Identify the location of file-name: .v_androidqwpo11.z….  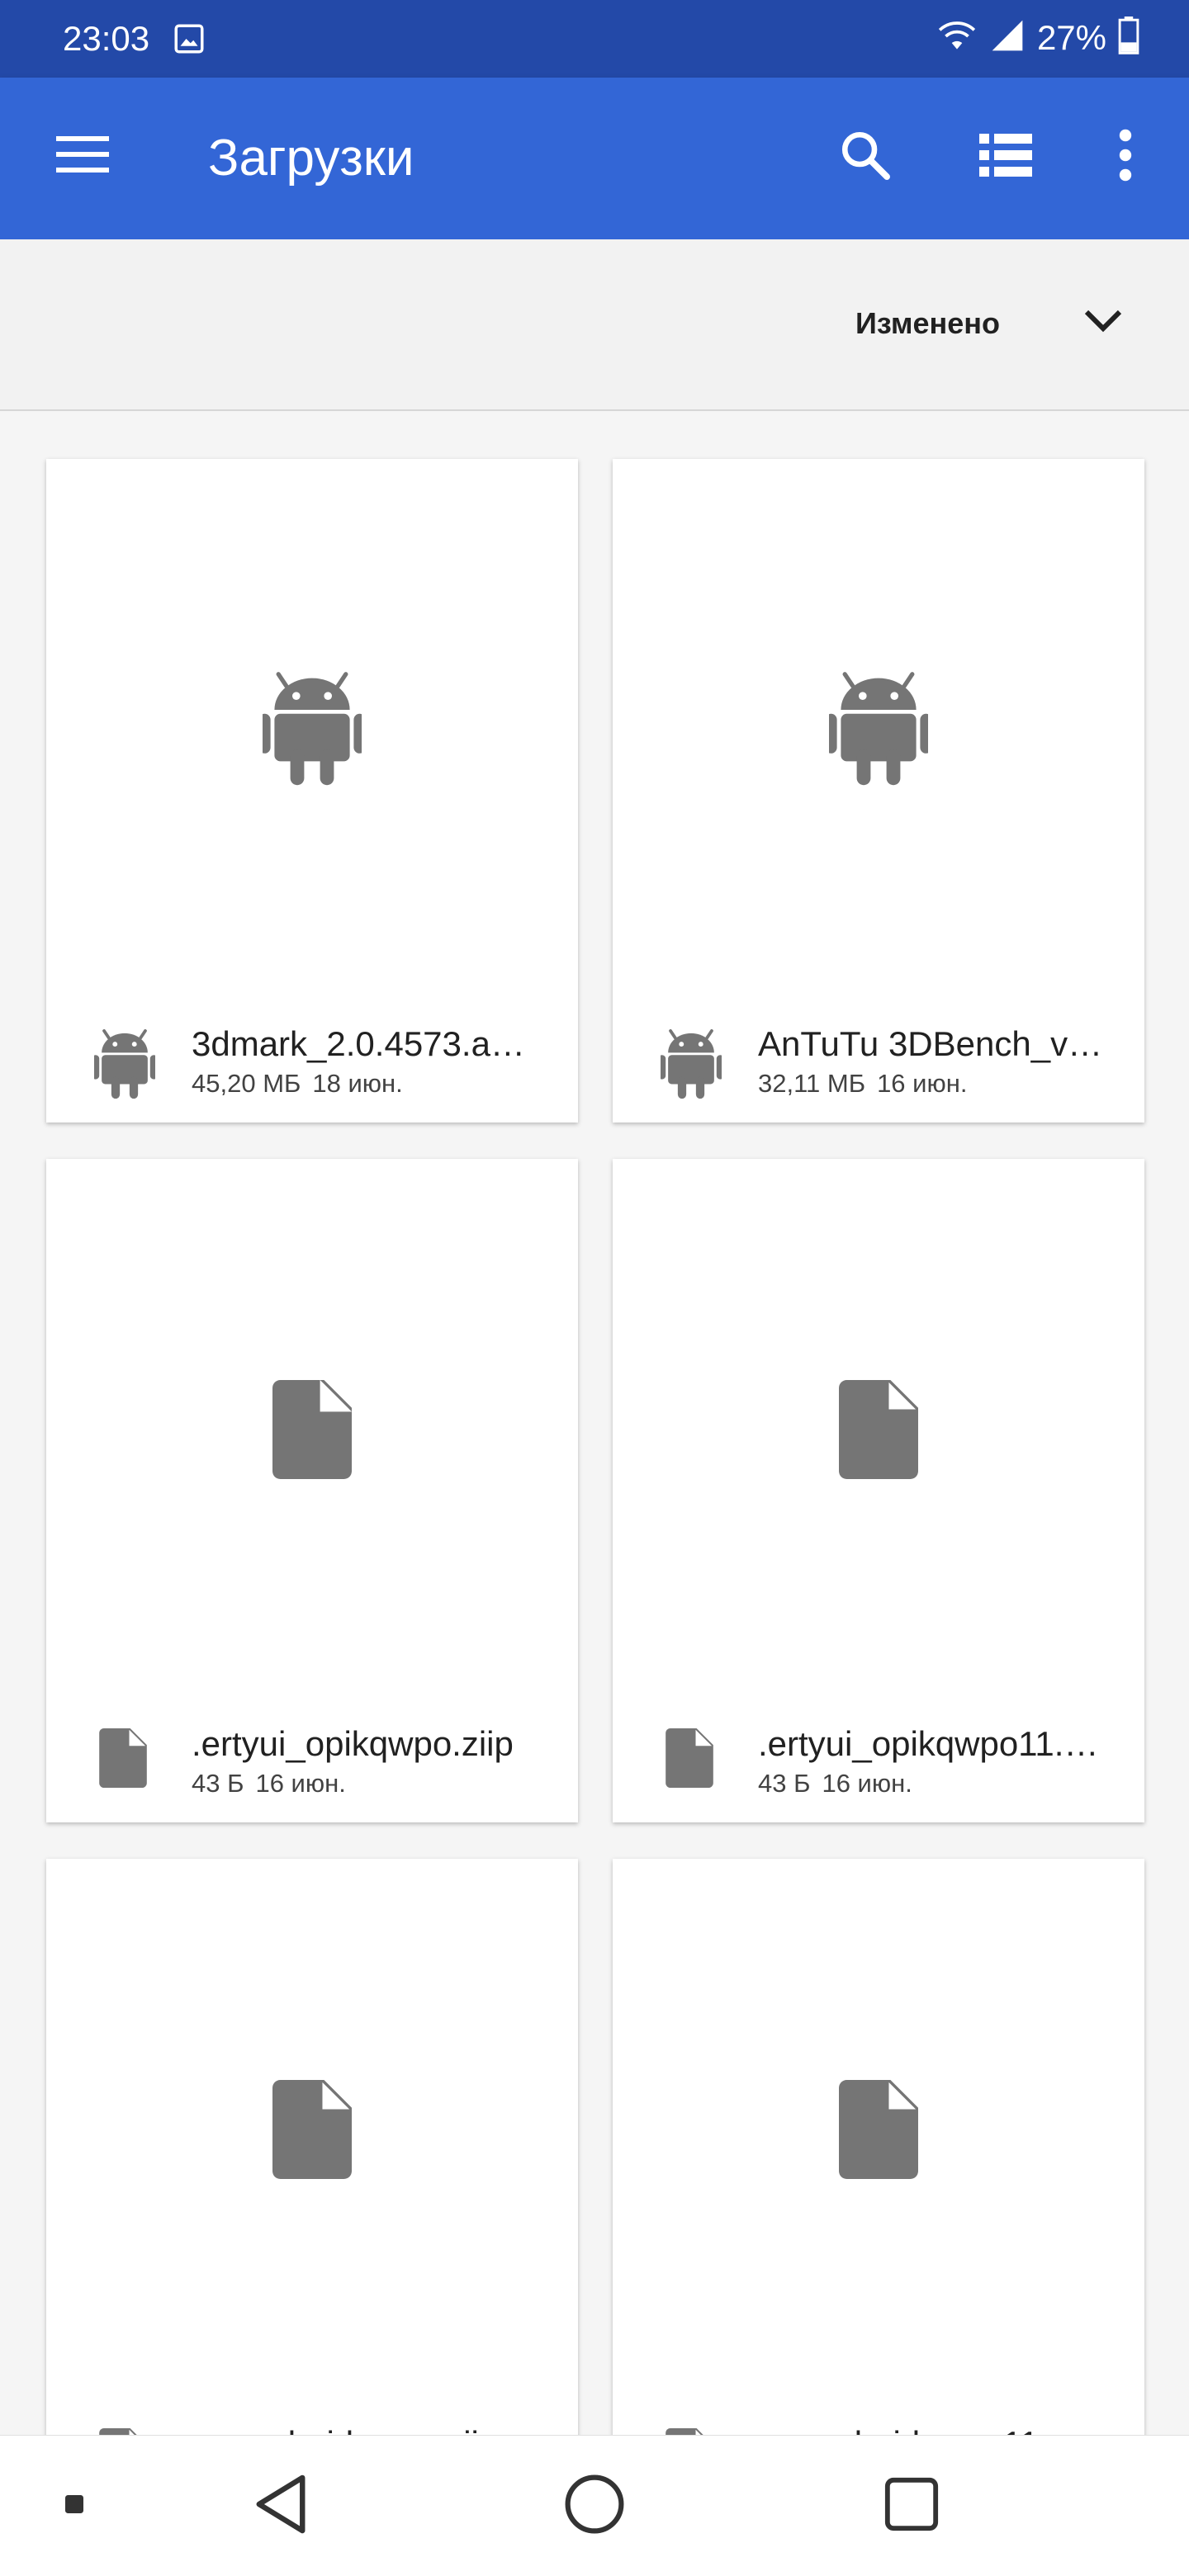
(935, 2429).